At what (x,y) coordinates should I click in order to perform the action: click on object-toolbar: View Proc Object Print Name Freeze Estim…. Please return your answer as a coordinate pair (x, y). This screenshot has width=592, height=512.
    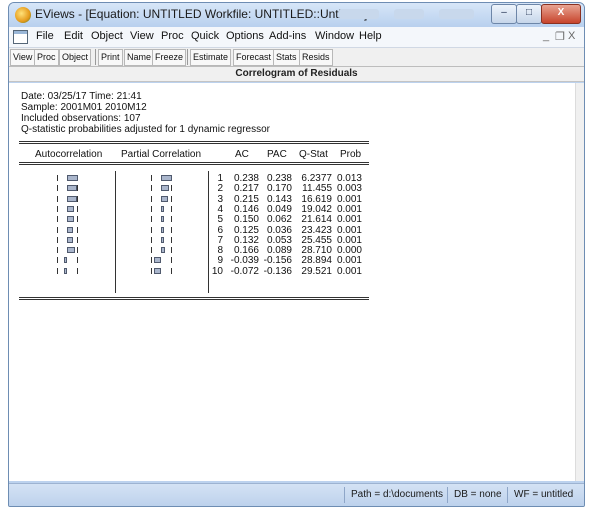
    Looking at the image, I should click on (296, 57).